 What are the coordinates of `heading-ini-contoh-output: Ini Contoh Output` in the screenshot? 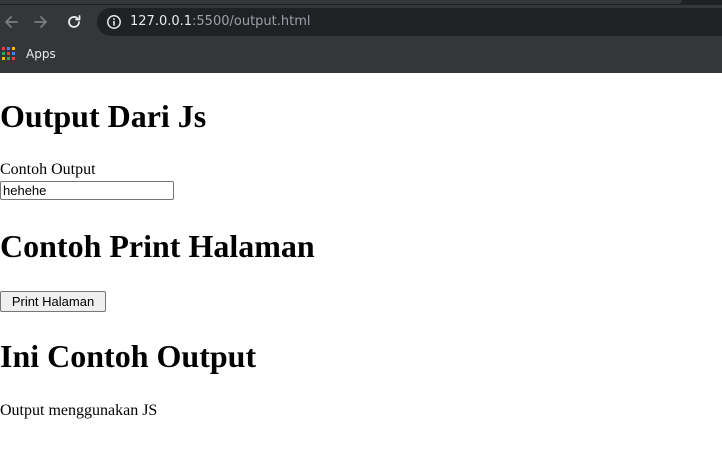 It's located at (128, 356).